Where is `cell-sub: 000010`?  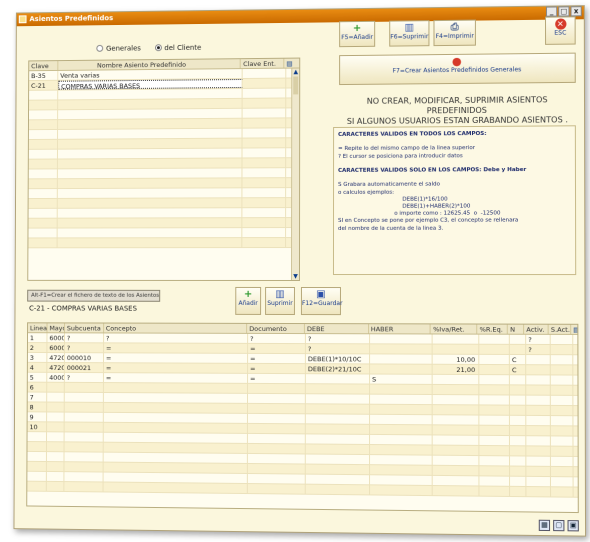
cell-sub: 000010 is located at coordinates (84, 358).